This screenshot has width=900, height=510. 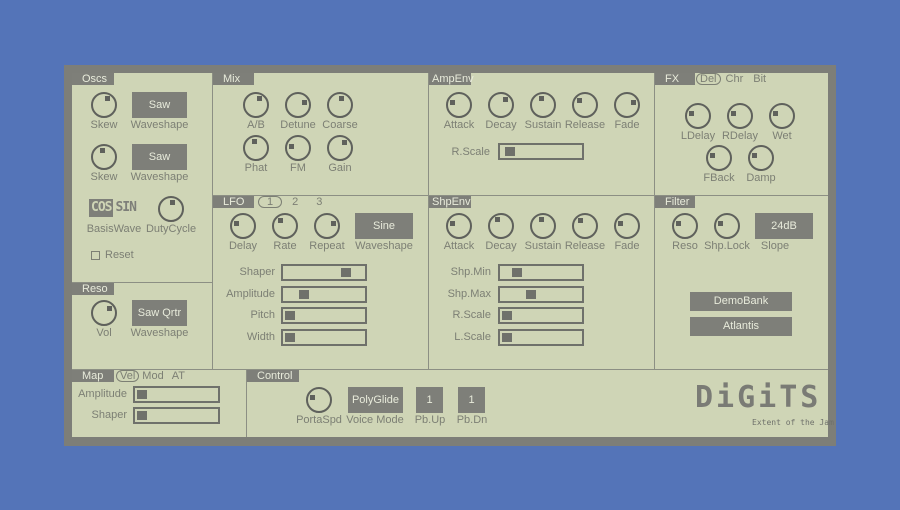 I want to click on fx-tab-bit: Bit, so click(x=759, y=79).